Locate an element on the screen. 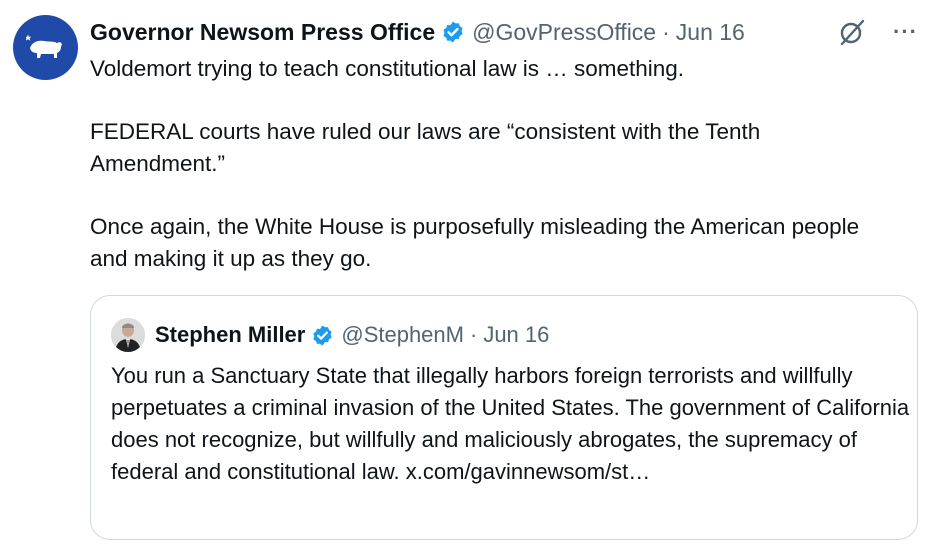 This screenshot has width=936, height=552. quote-header: Stephen Miller @StephenM · Jun 16 is located at coordinates (330, 335).